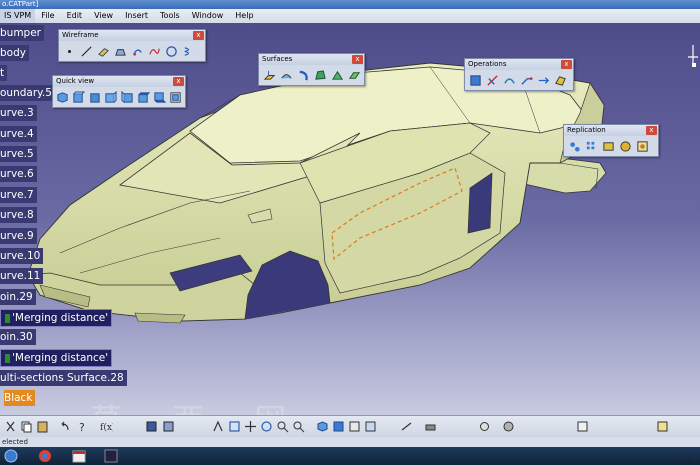  Describe the element at coordinates (18, 154) in the screenshot. I see `tree-node-curve-5: urve.5` at that location.